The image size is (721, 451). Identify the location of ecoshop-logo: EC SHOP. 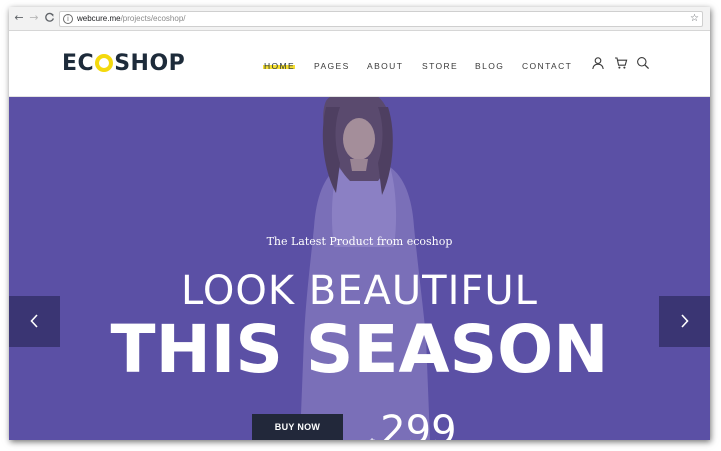
(123, 64).